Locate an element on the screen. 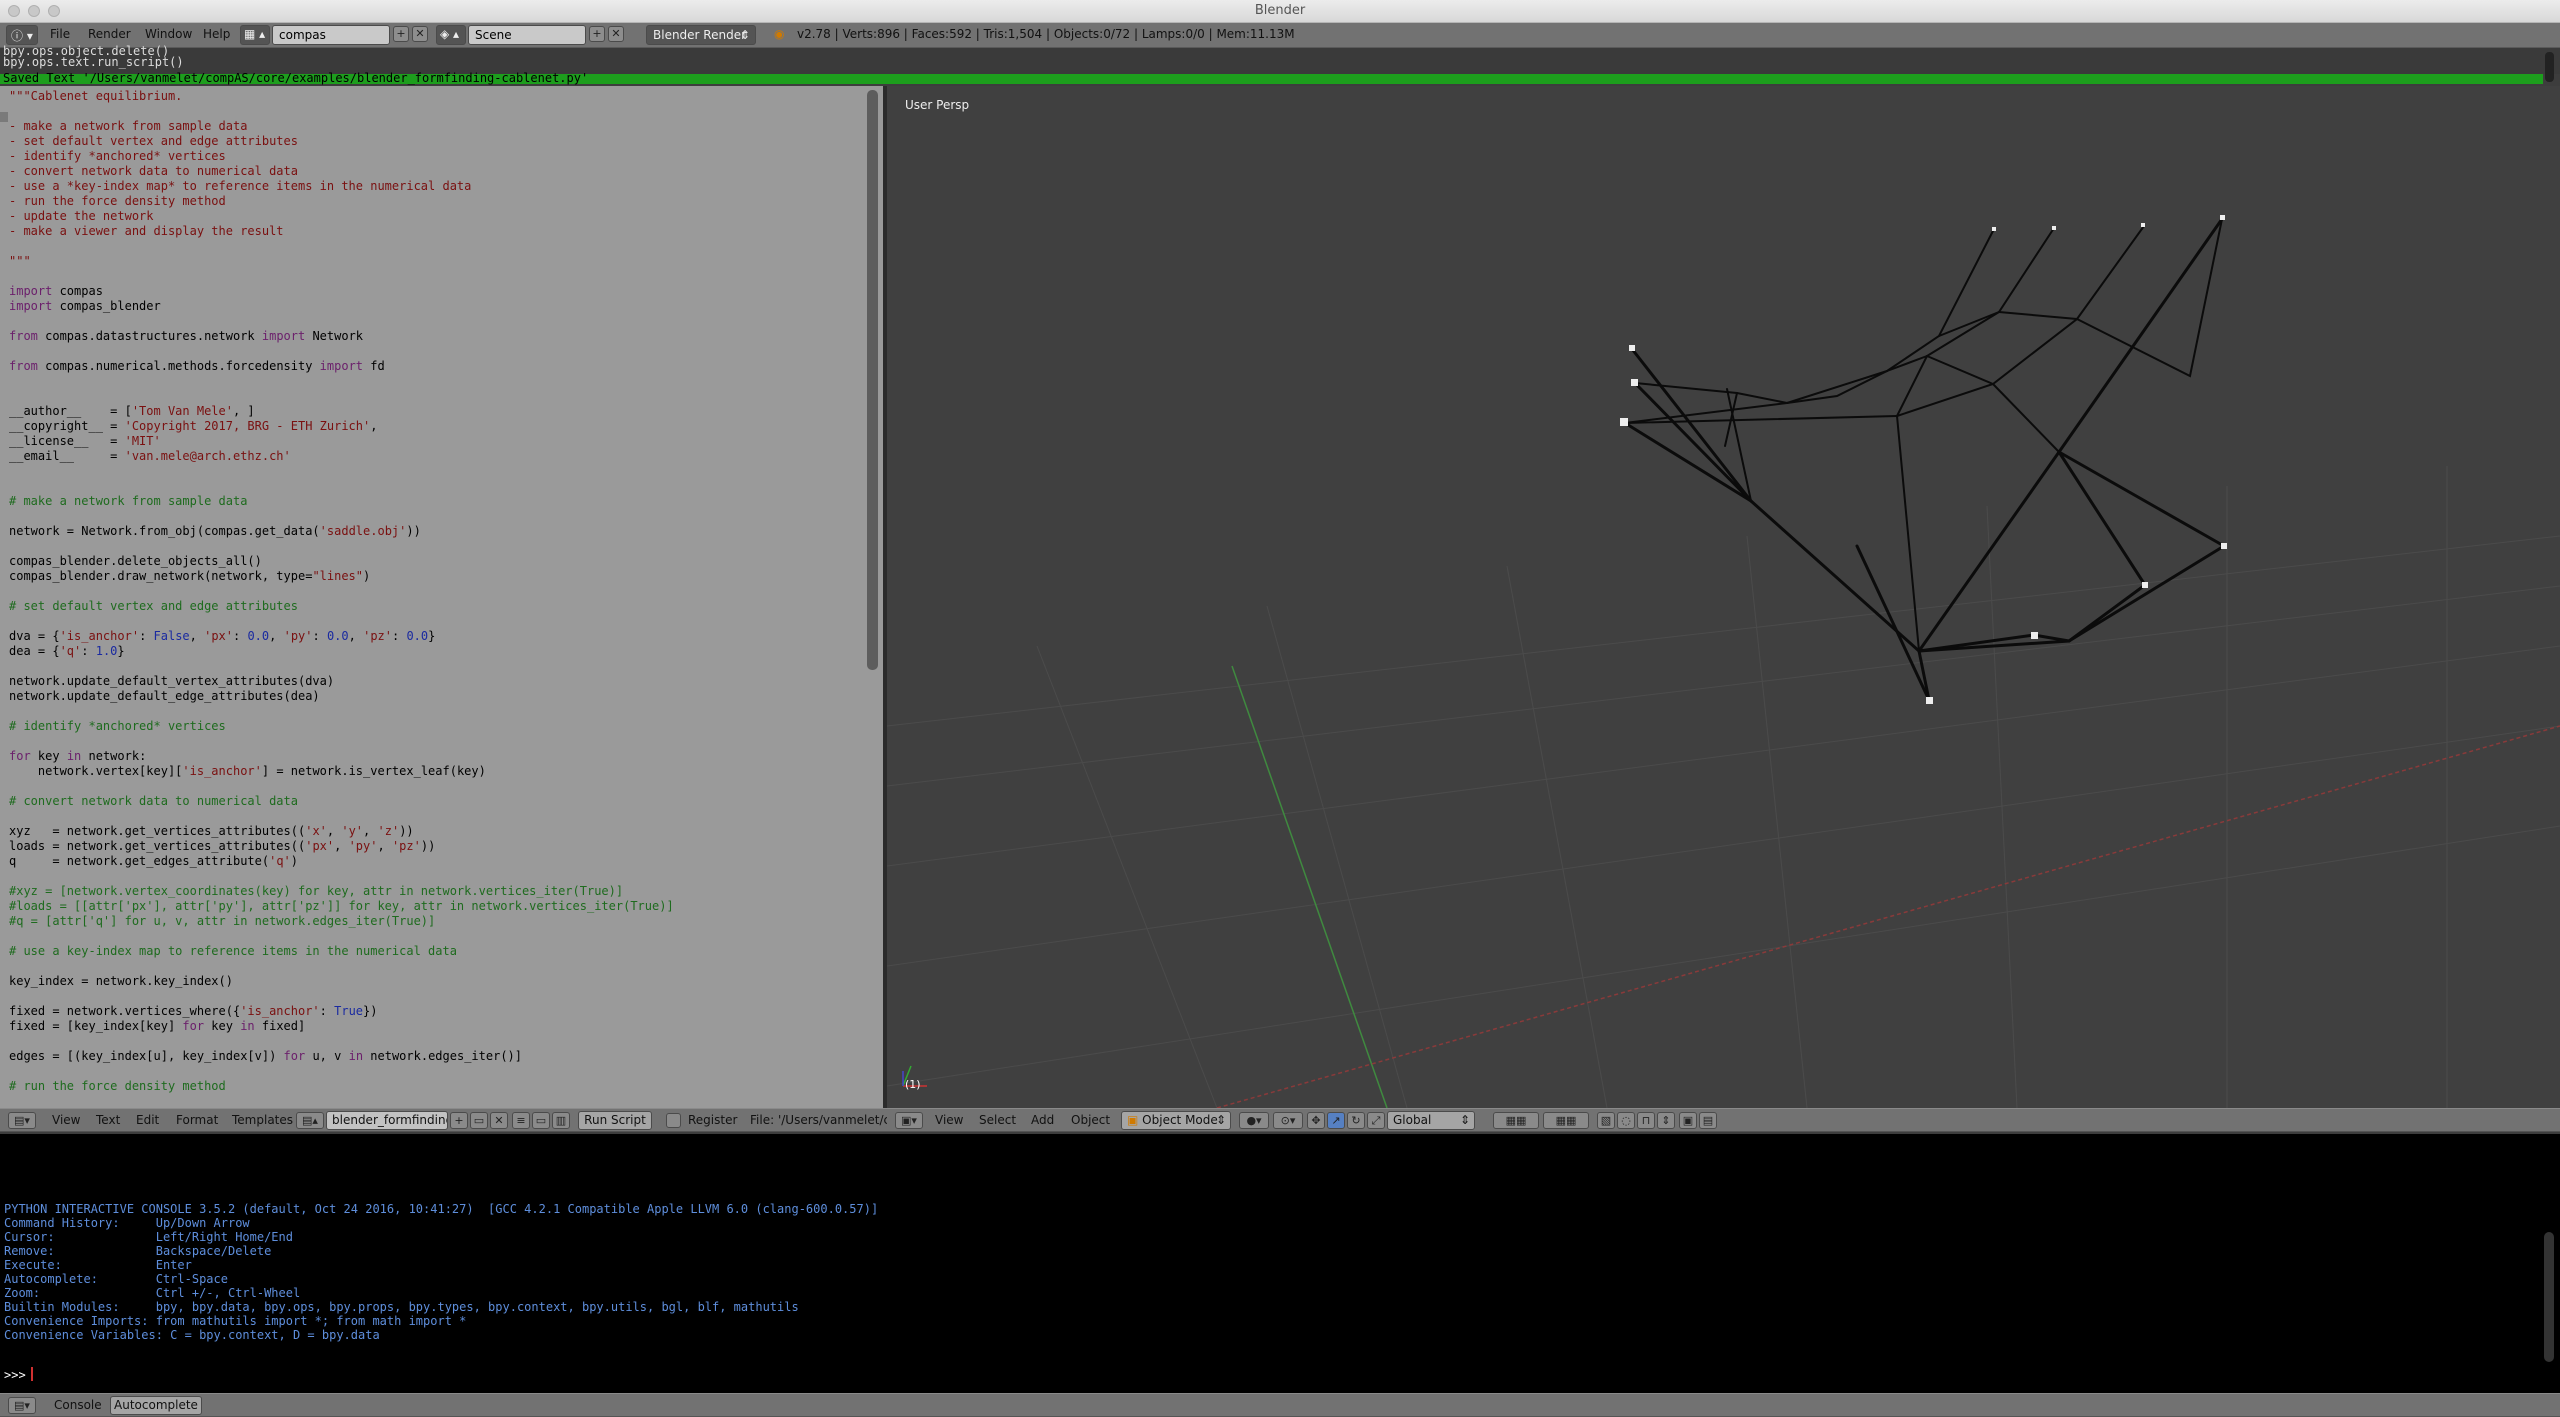  code-line: # identify *anchored* vertices is located at coordinates (341, 726).